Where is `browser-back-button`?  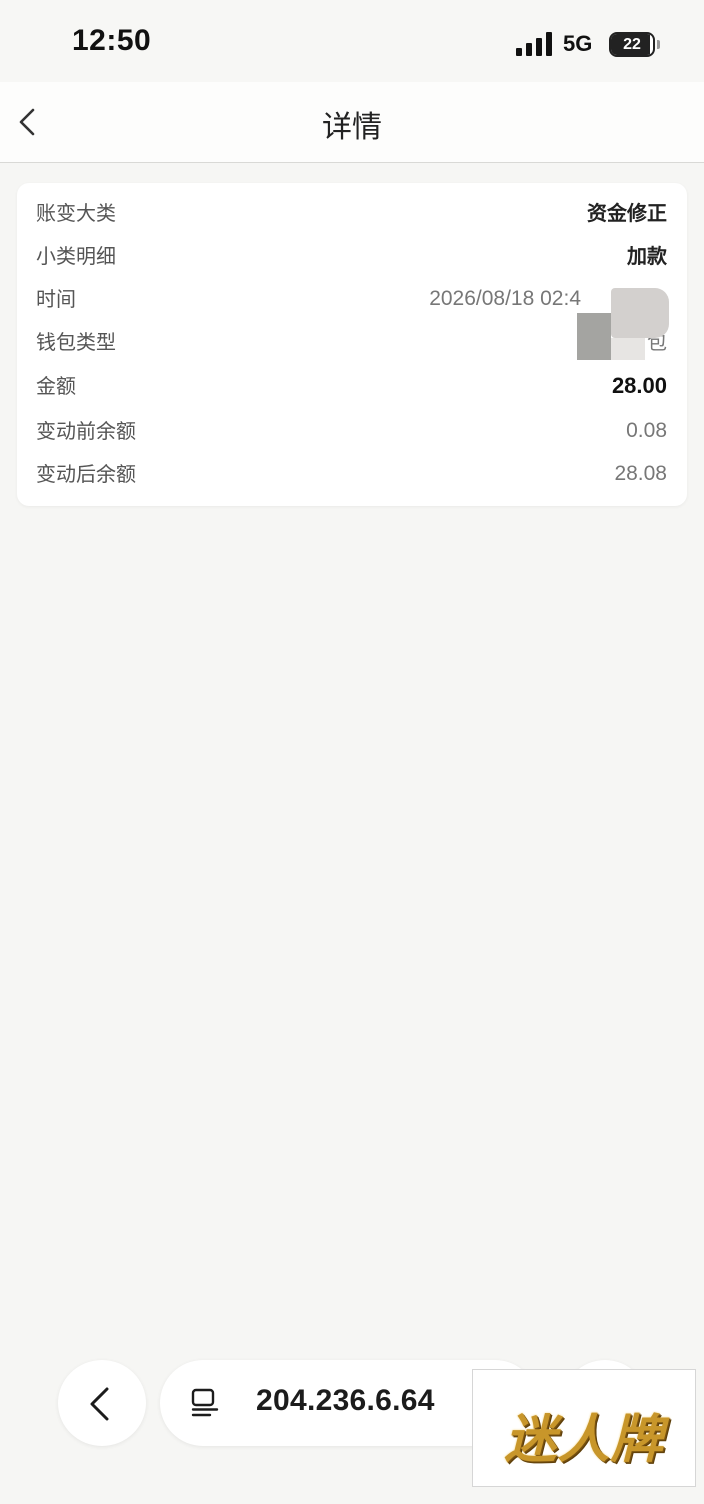 browser-back-button is located at coordinates (102, 1403).